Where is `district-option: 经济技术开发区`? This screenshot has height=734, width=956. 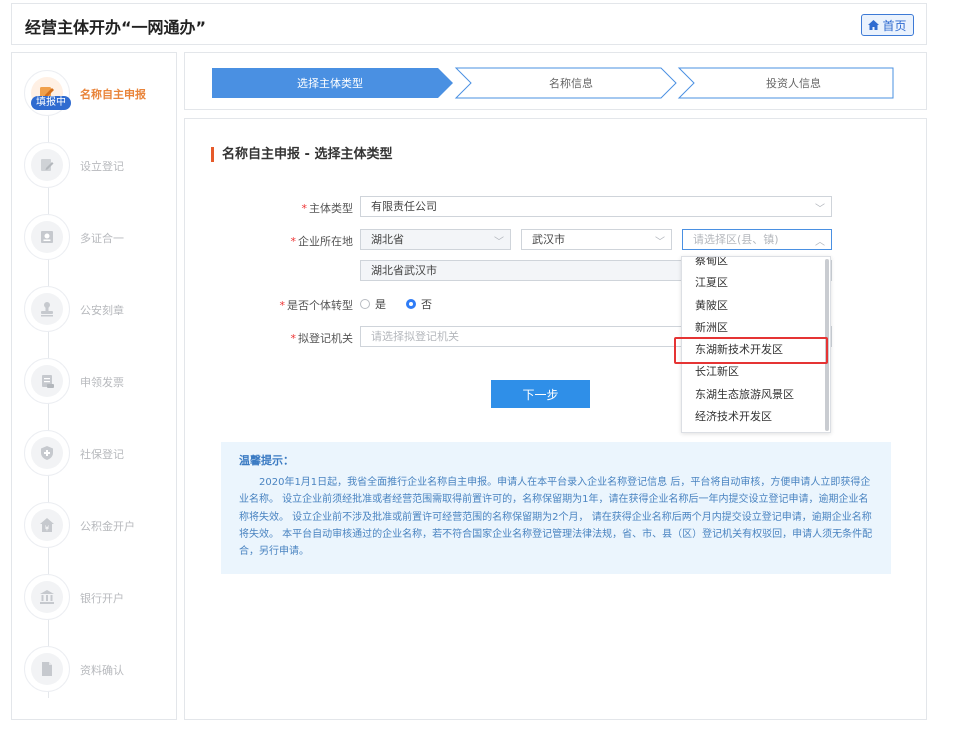 district-option: 经济技术开发区 is located at coordinates (753, 417).